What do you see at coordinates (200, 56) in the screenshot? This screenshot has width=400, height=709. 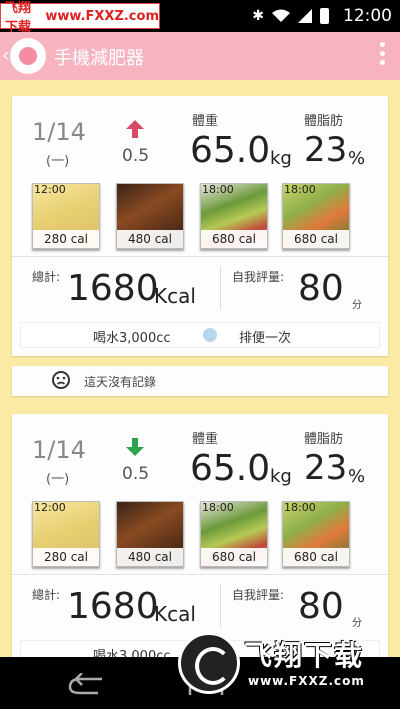 I see `app-bar: ‹ 手機減肥器` at bounding box center [200, 56].